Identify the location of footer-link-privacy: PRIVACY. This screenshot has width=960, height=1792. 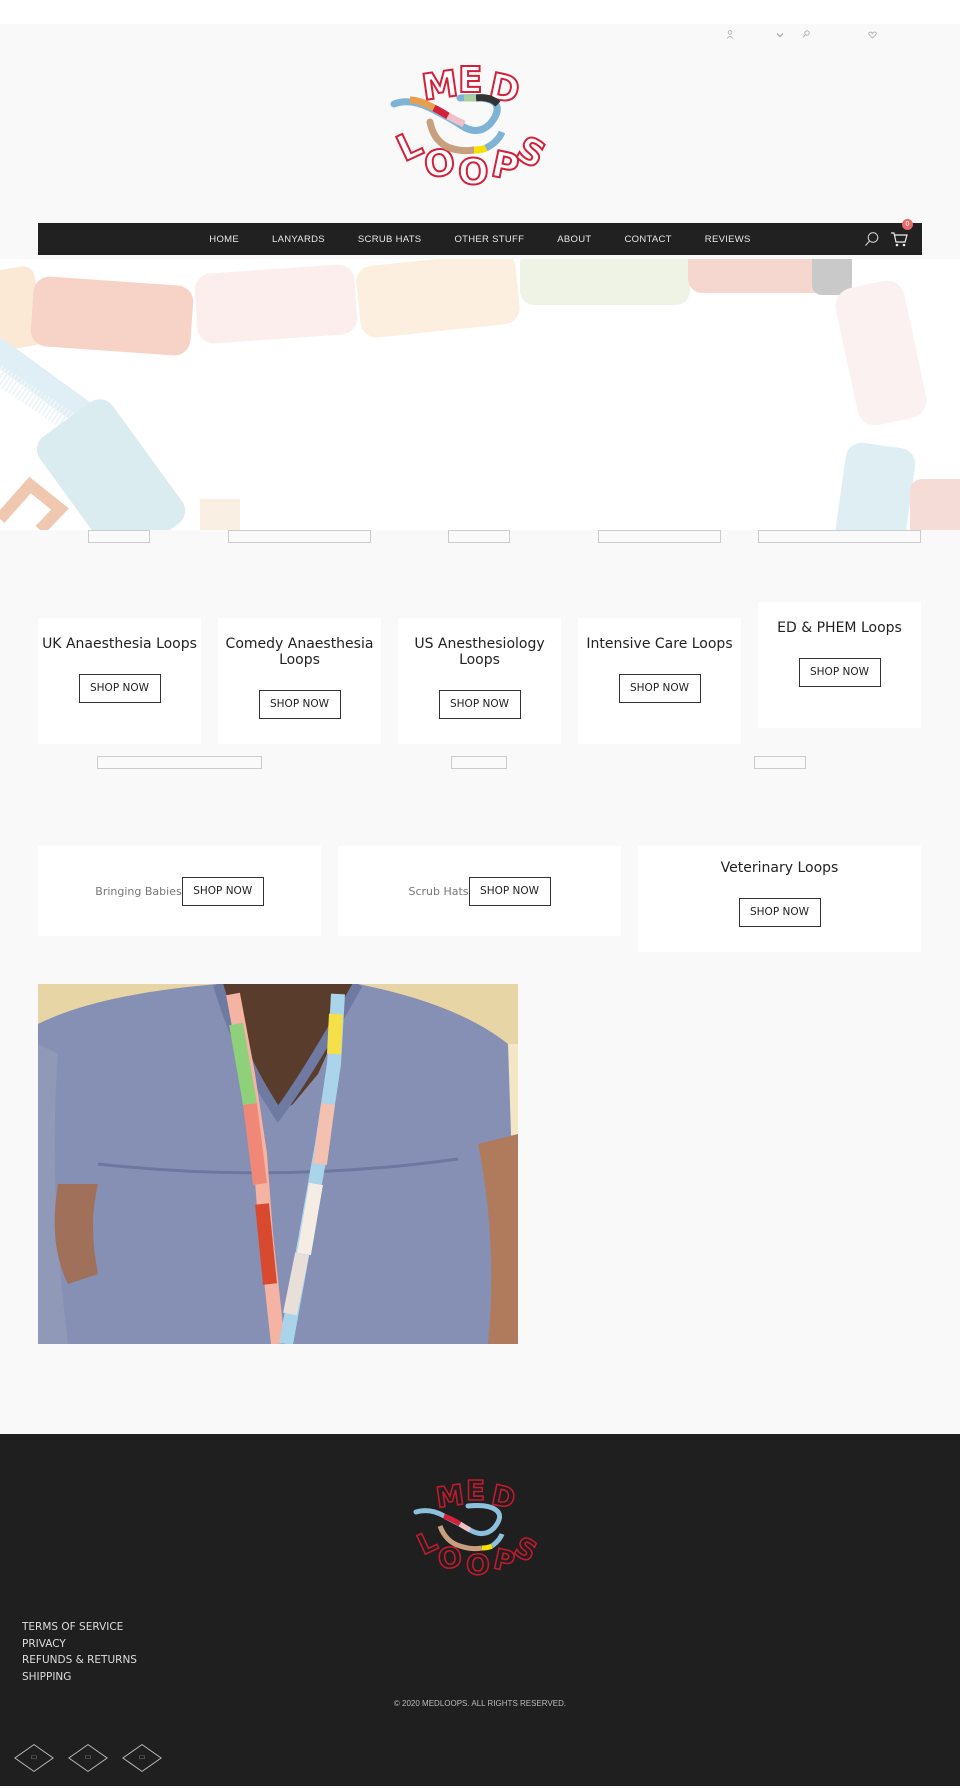
(79, 1644).